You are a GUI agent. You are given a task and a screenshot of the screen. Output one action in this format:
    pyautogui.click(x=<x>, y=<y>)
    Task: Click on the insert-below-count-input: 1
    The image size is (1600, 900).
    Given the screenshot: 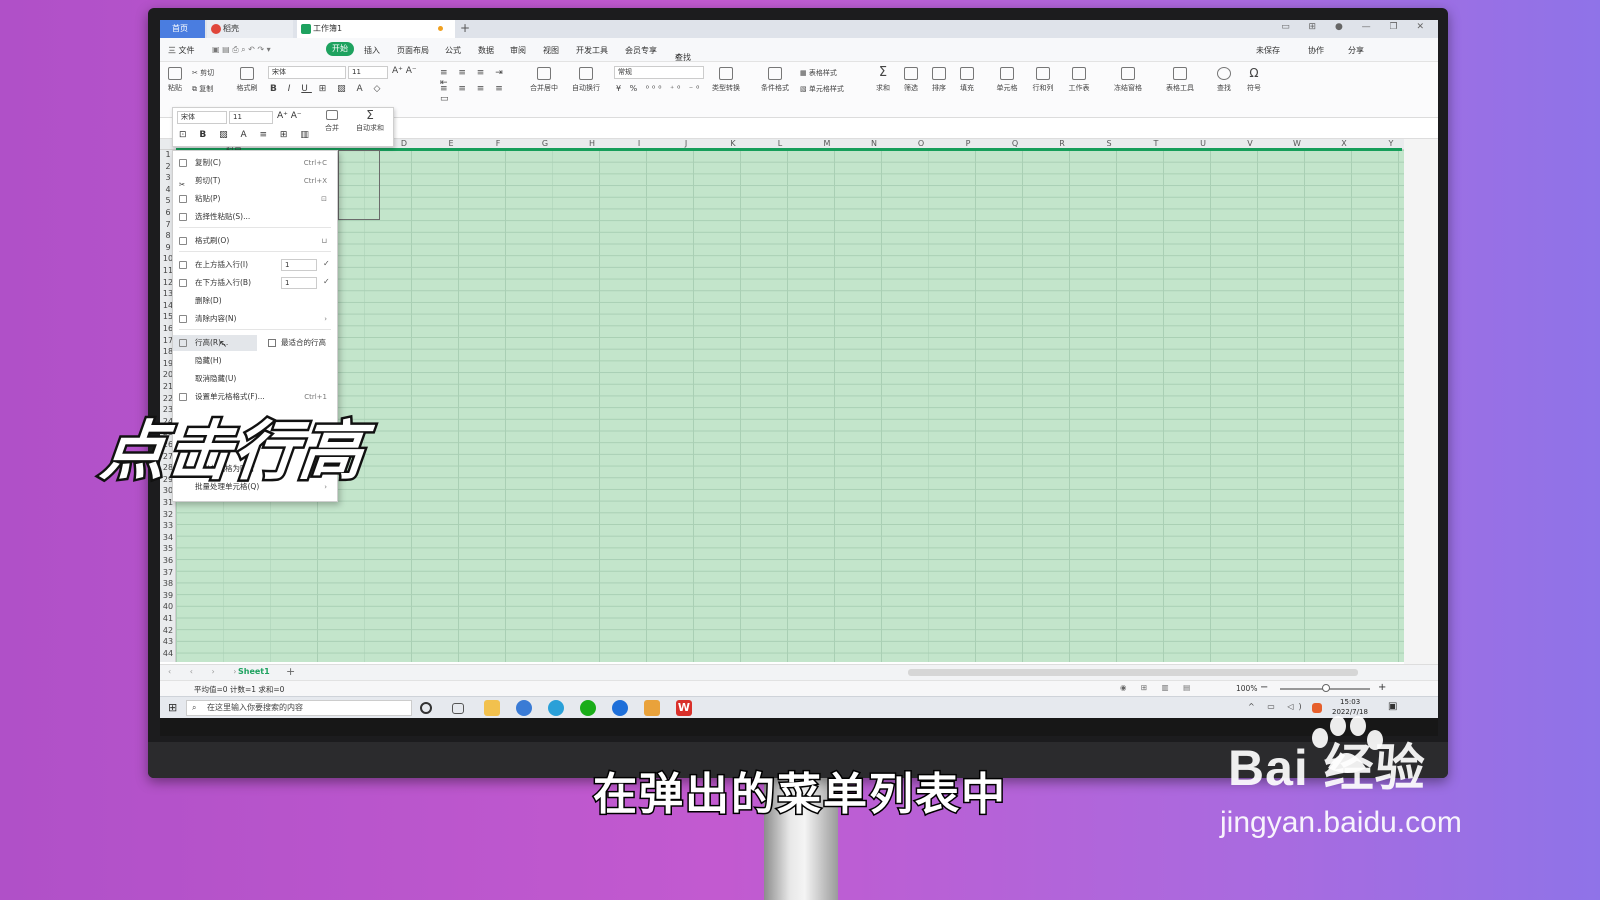 What is the action you would take?
    pyautogui.click(x=299, y=283)
    